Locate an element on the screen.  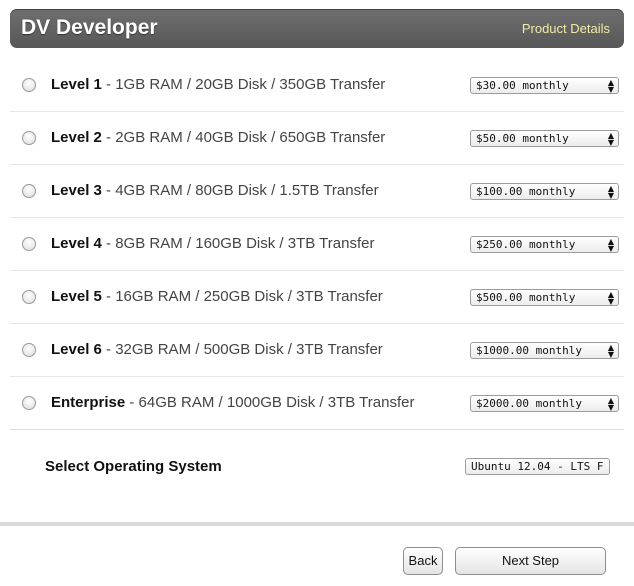
billing-select-value: $1000.00 monthly is located at coordinates (529, 350).